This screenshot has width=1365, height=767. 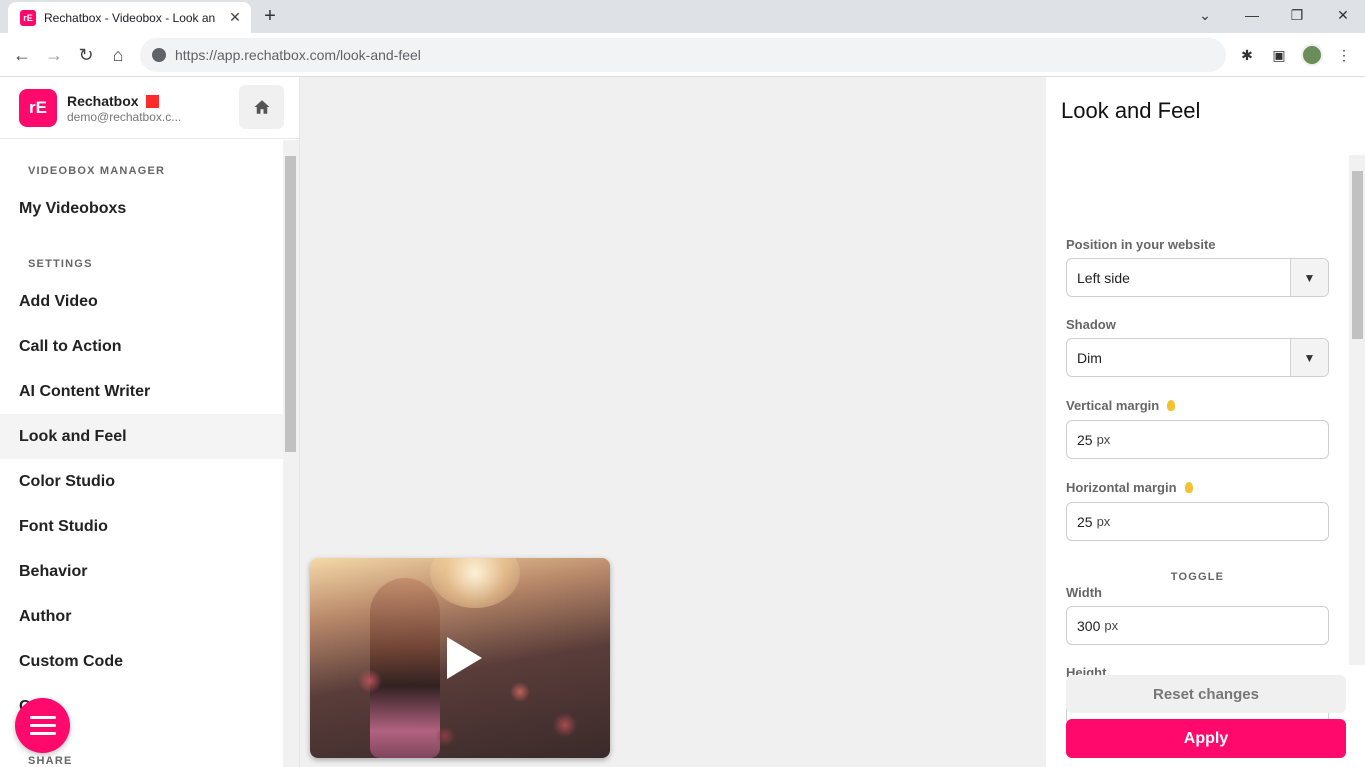 I want to click on shadow-select-value: Dim, so click(x=1178, y=358).